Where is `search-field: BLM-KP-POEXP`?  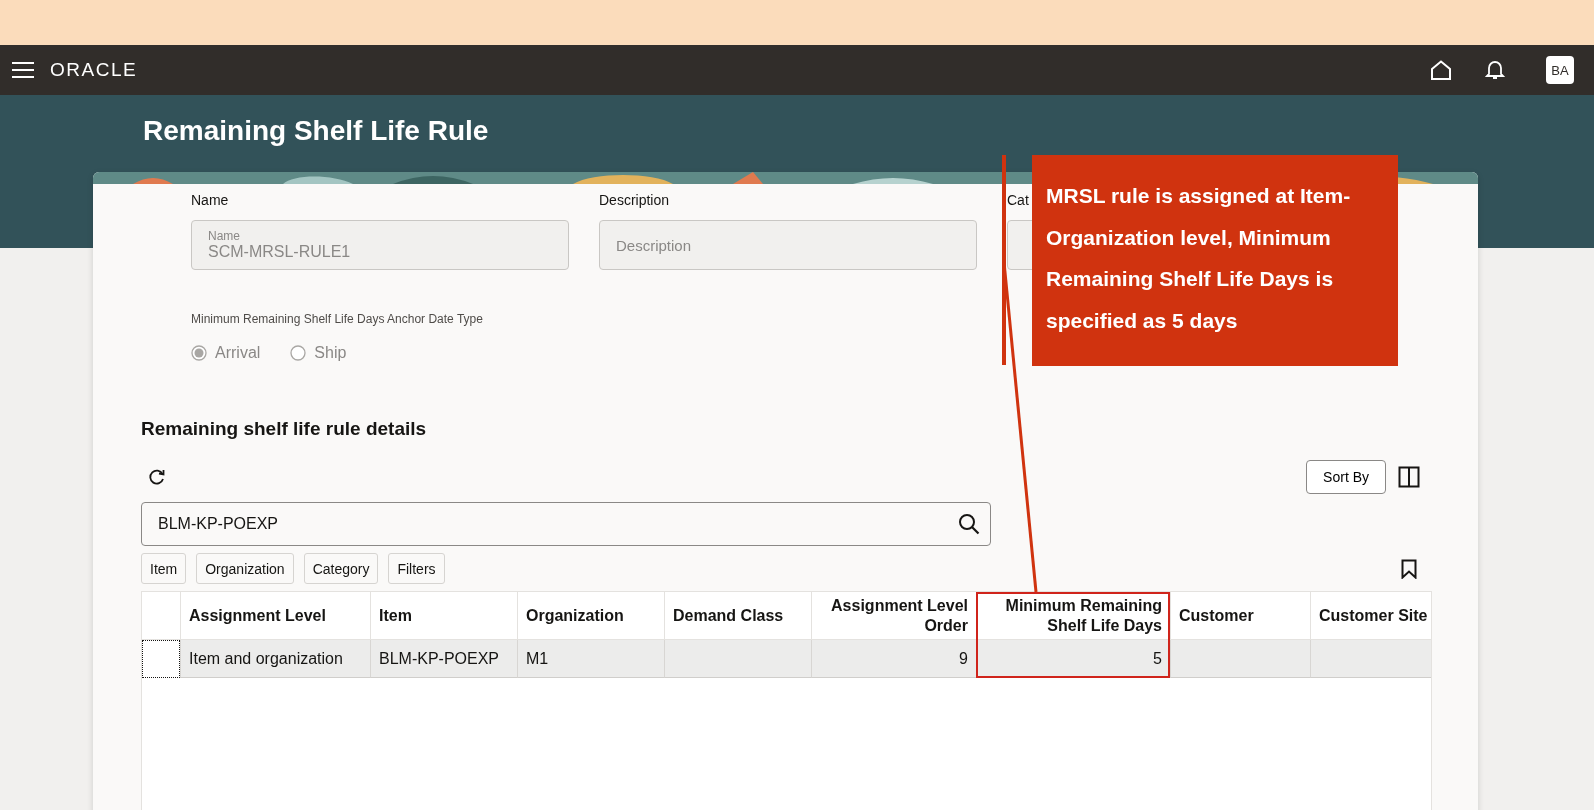 search-field: BLM-KP-POEXP is located at coordinates (566, 524).